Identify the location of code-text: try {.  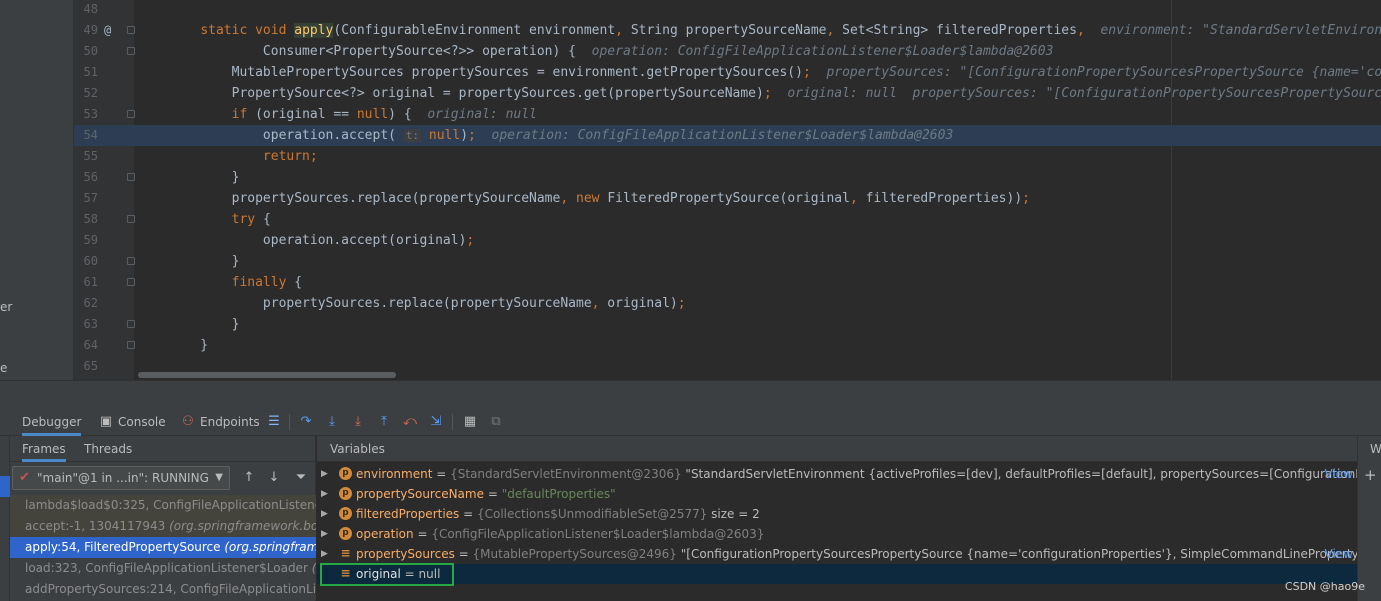
(220, 219).